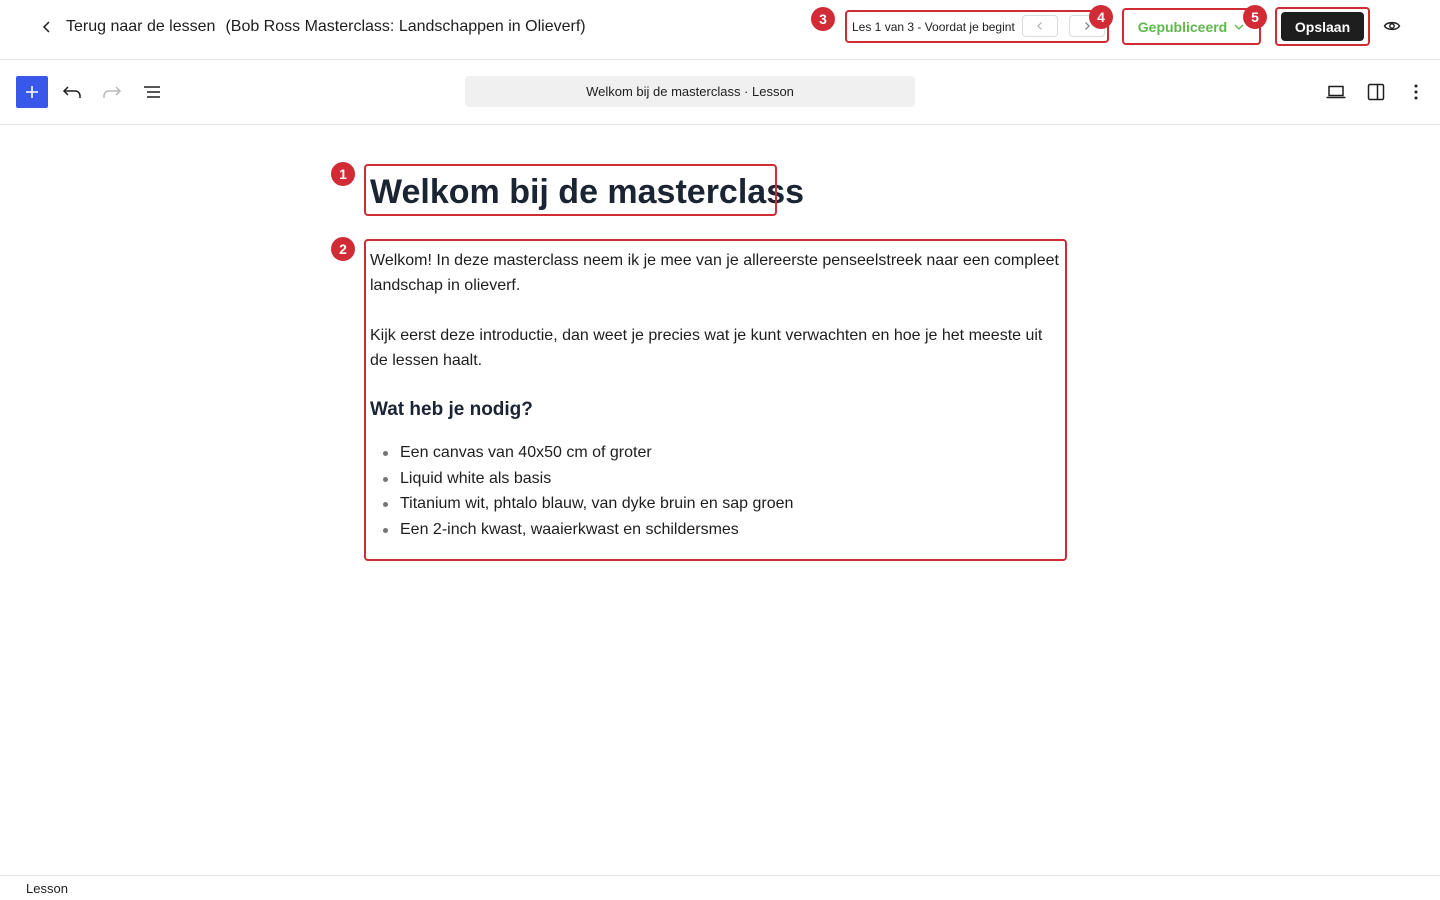 Image resolution: width=1440 pixels, height=900 pixels. I want to click on chevron-left-icon, so click(46, 27).